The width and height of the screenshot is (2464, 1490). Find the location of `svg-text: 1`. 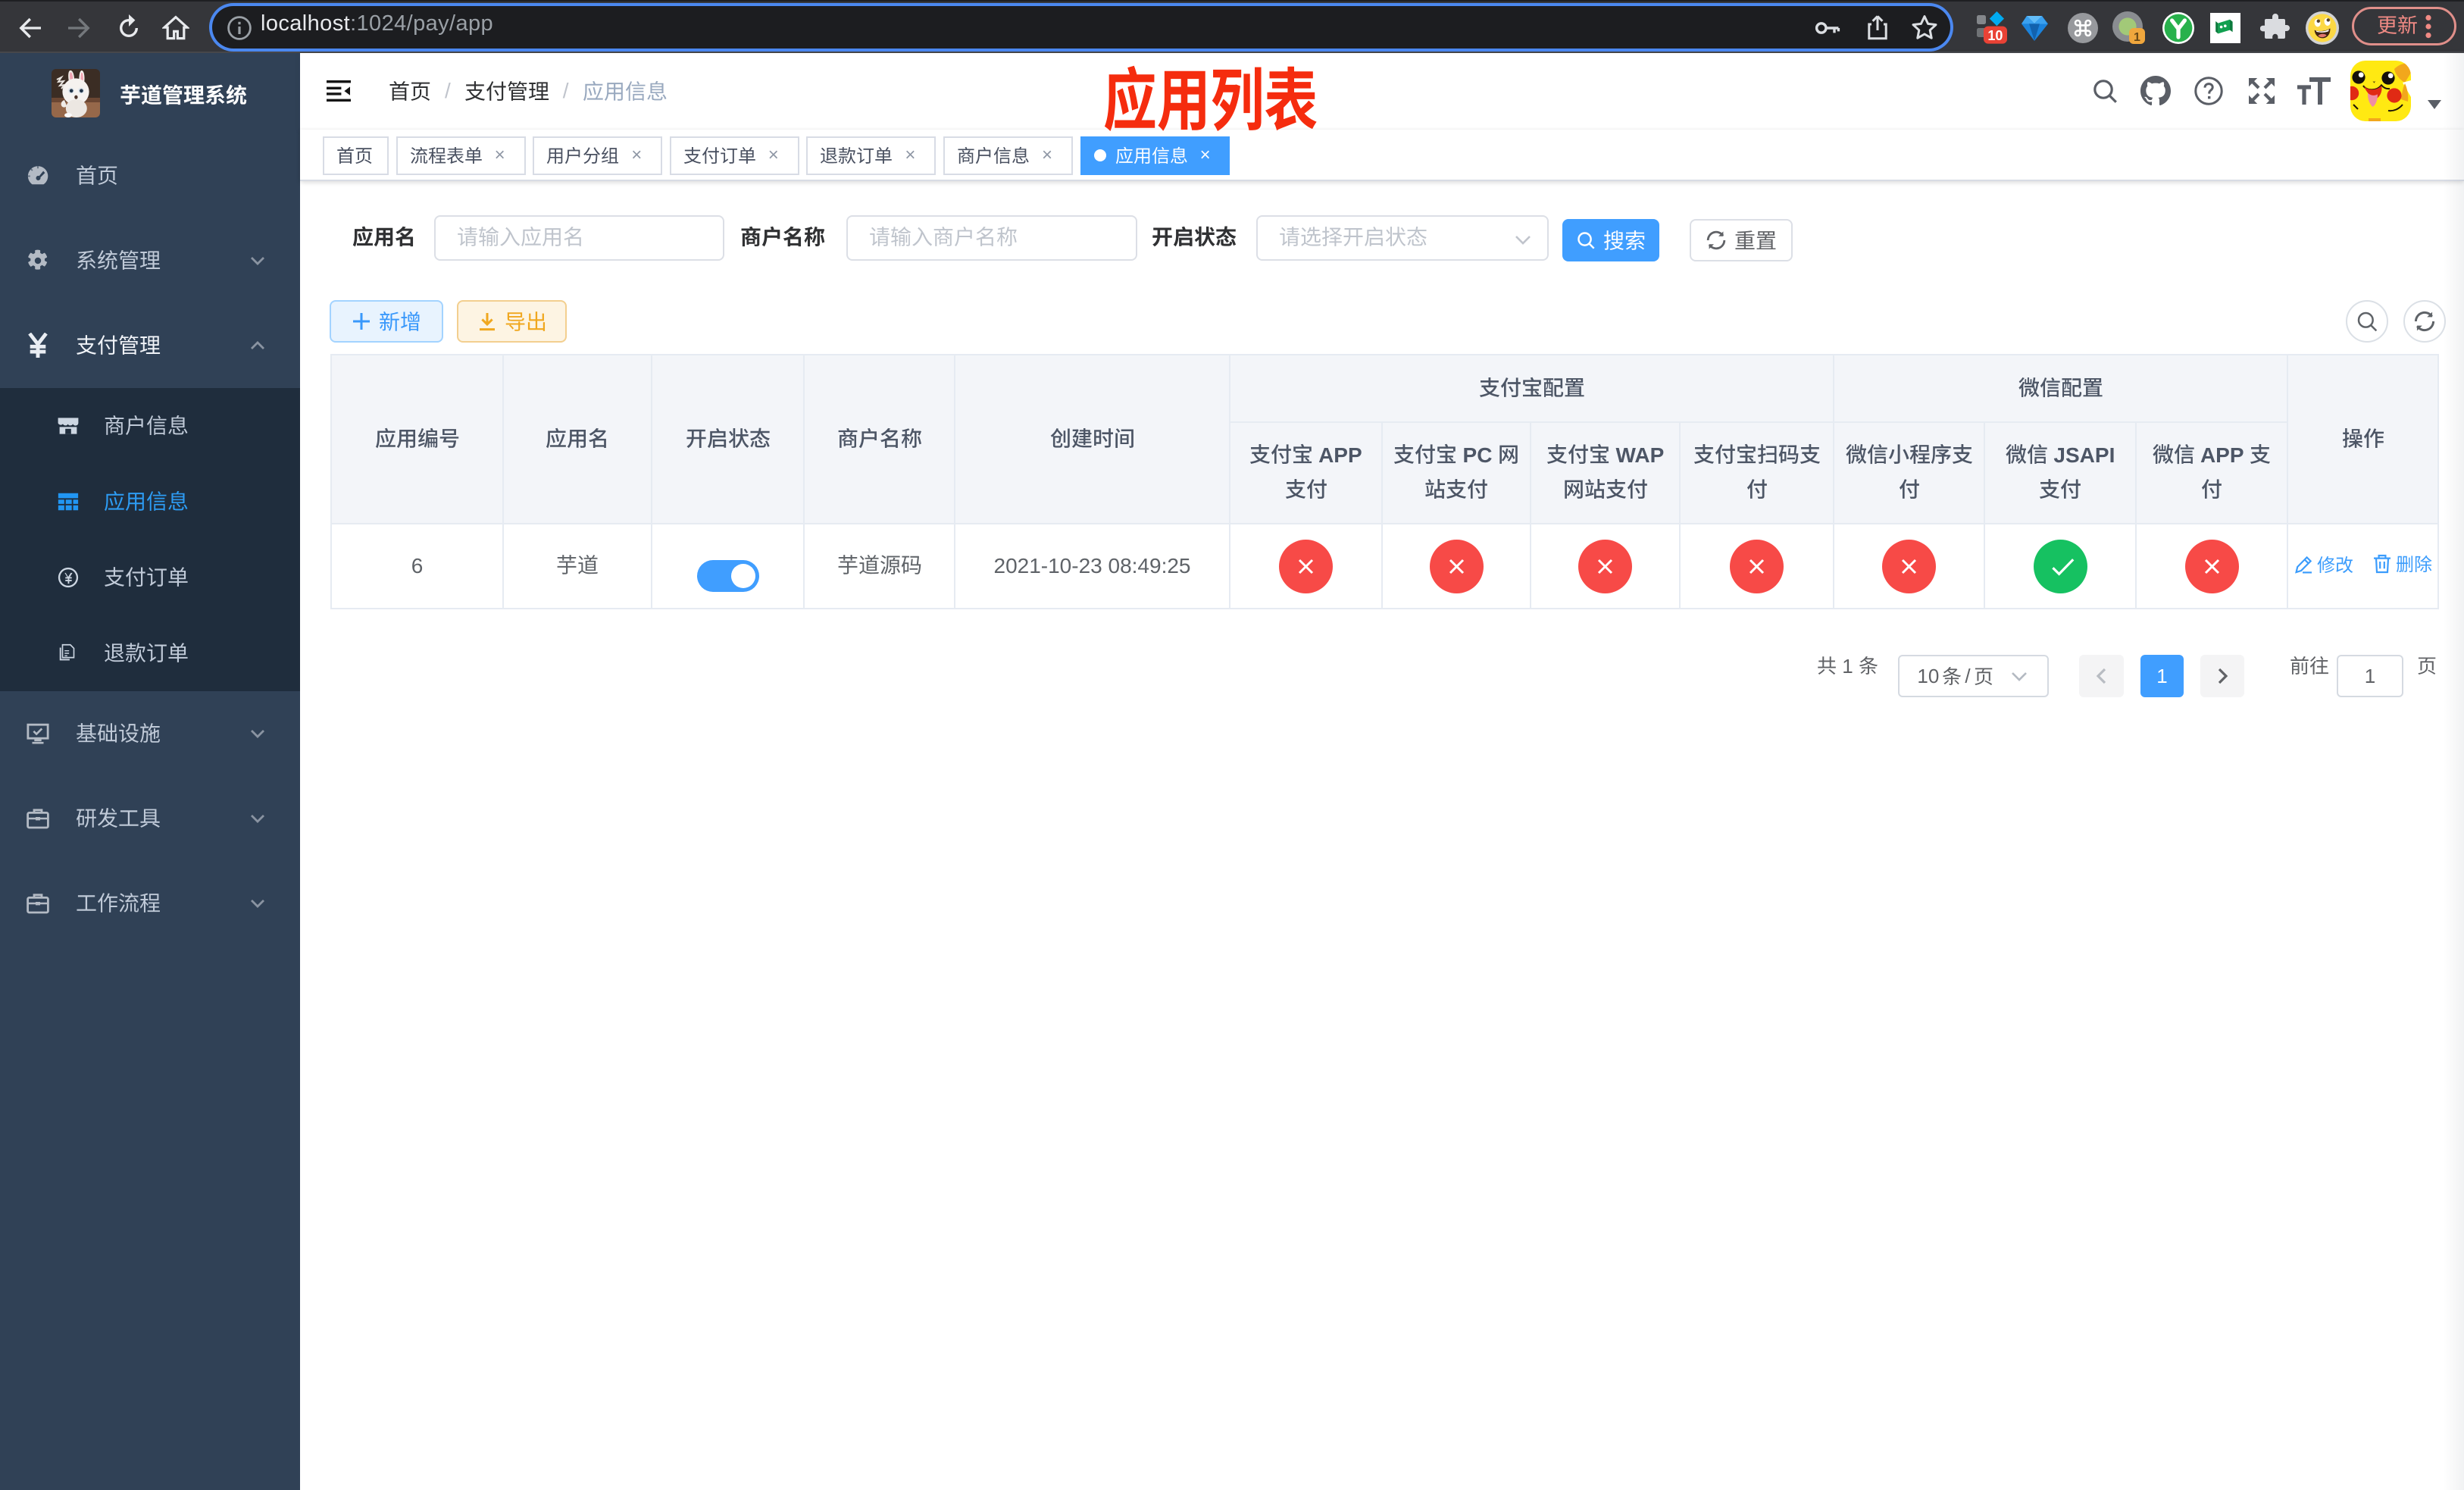

svg-text: 1 is located at coordinates (2137, 37).